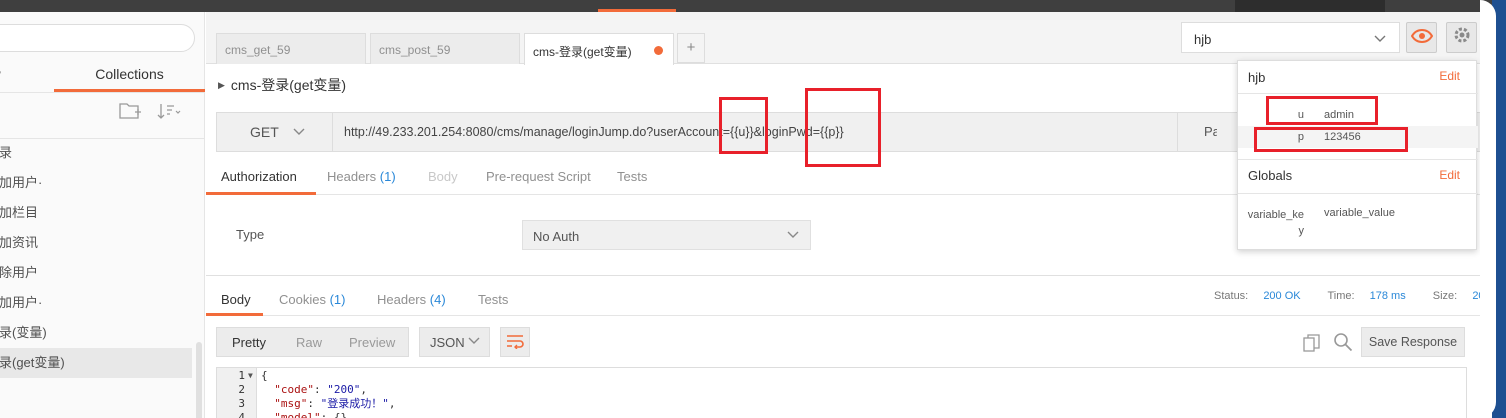 This screenshot has height=418, width=1506. What do you see at coordinates (96, 363) in the screenshot?
I see `list-item-selected: 录(get变量)` at bounding box center [96, 363].